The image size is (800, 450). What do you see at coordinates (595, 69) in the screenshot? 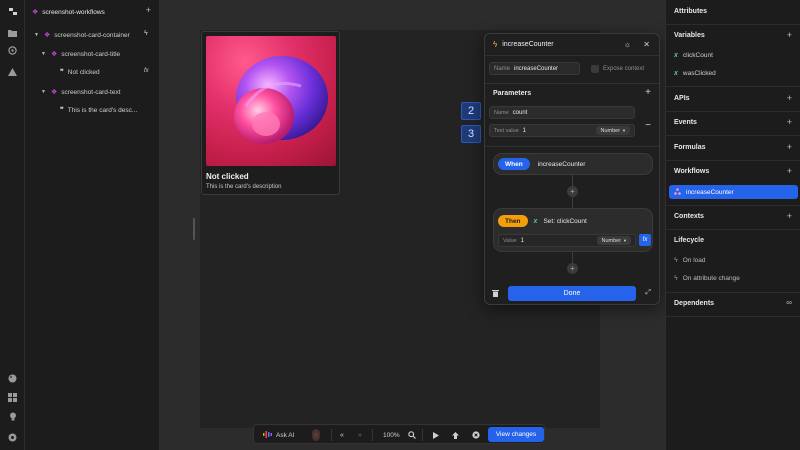
I see `checkbox` at bounding box center [595, 69].